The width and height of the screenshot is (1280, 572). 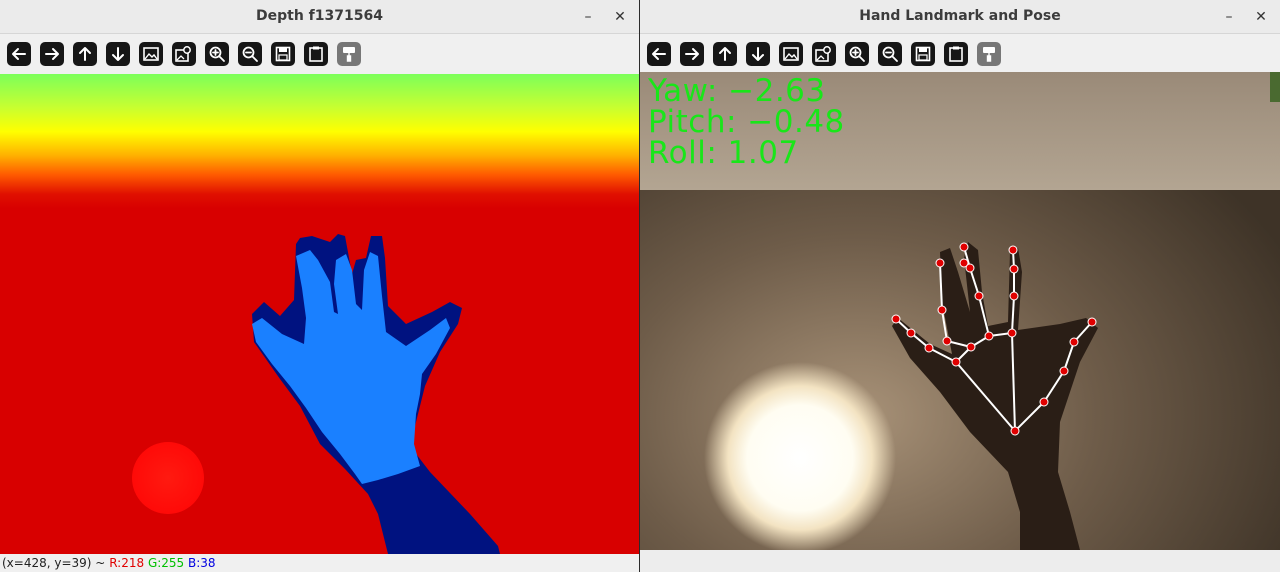 I want to click on status-red-value: R:218, so click(x=127, y=563).